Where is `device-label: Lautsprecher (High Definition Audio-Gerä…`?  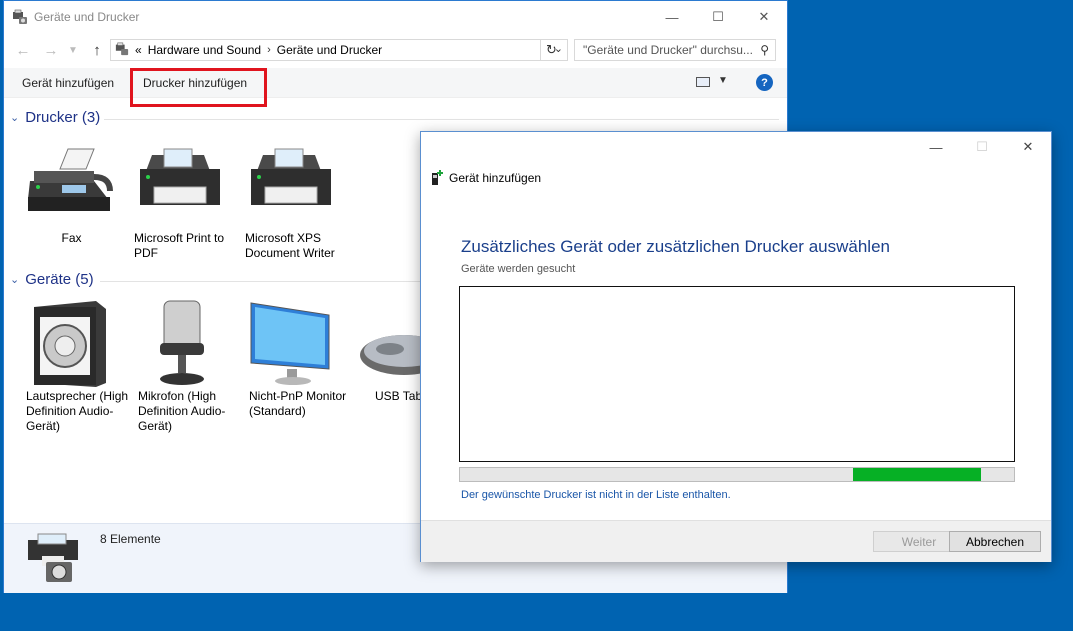
device-label: Lautsprecher (High Definition Audio-Gerä… is located at coordinates (77, 411).